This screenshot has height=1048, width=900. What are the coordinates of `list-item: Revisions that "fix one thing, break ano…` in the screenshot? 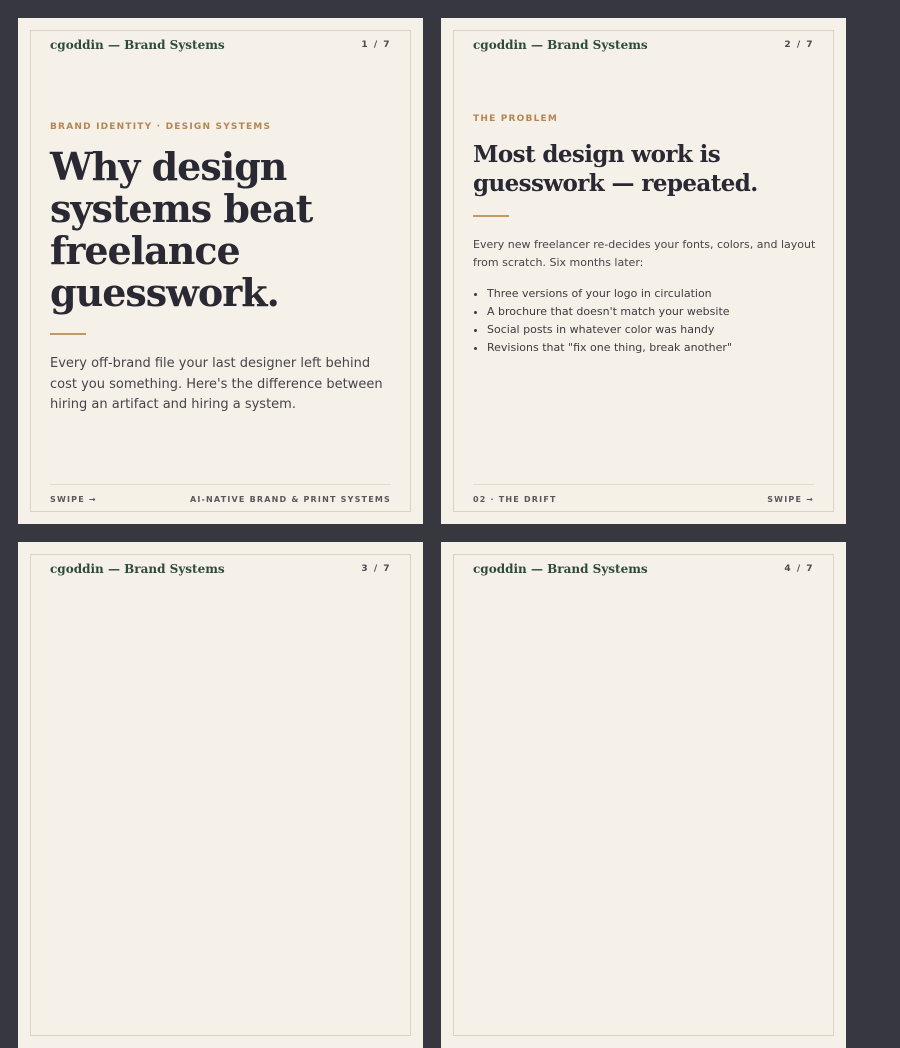 It's located at (609, 348).